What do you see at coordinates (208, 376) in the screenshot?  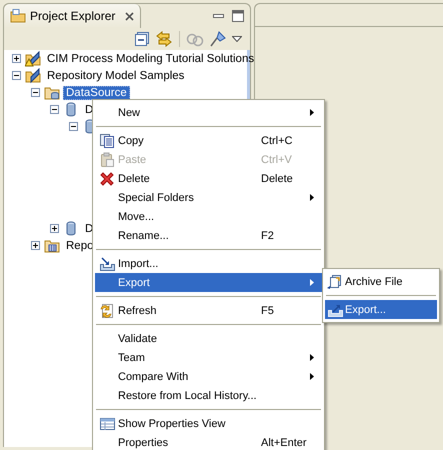 I see `menu-item: Compare With` at bounding box center [208, 376].